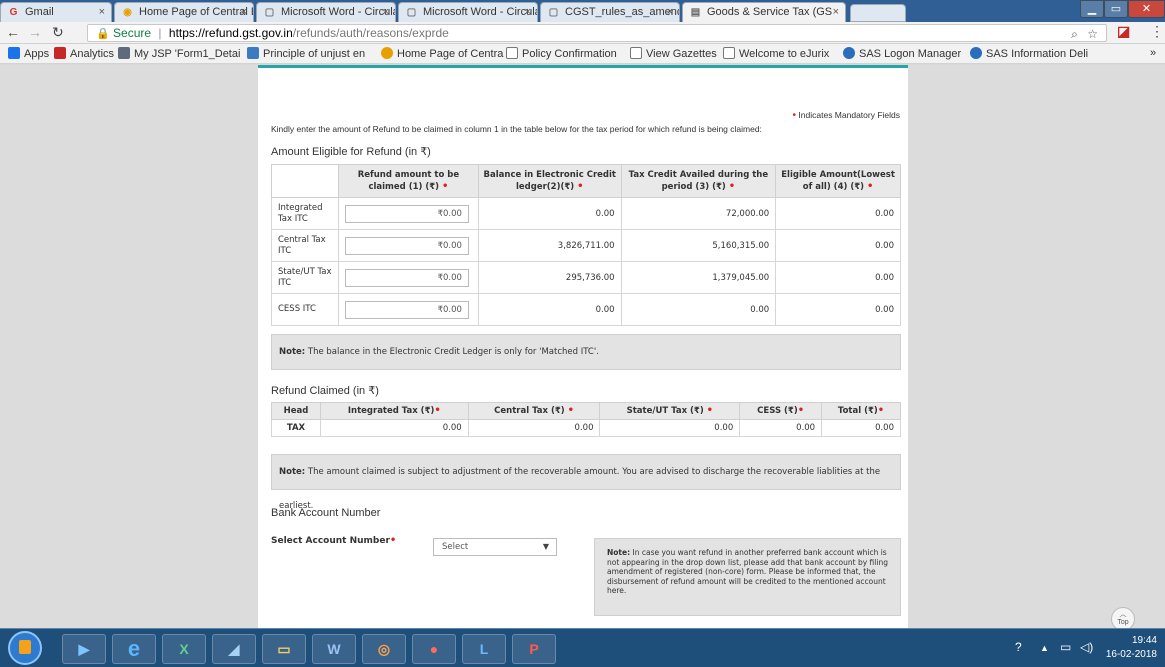  I want to click on firefox-icon: ◎, so click(384, 649).